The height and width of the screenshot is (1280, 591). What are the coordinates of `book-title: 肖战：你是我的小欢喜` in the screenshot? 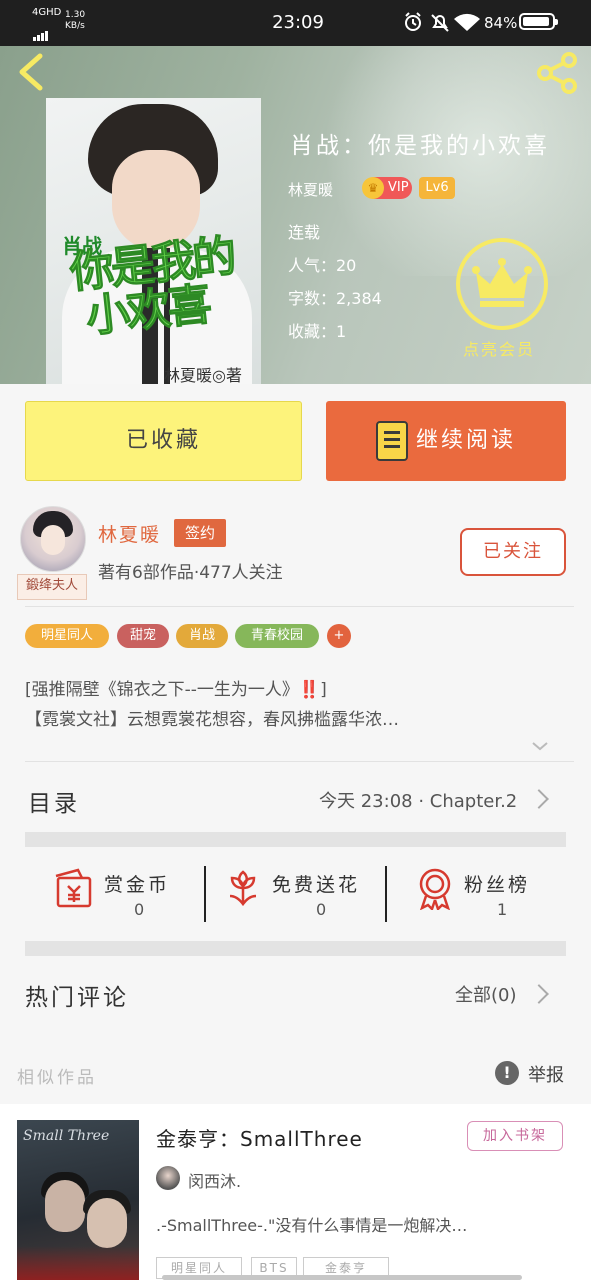 It's located at (420, 146).